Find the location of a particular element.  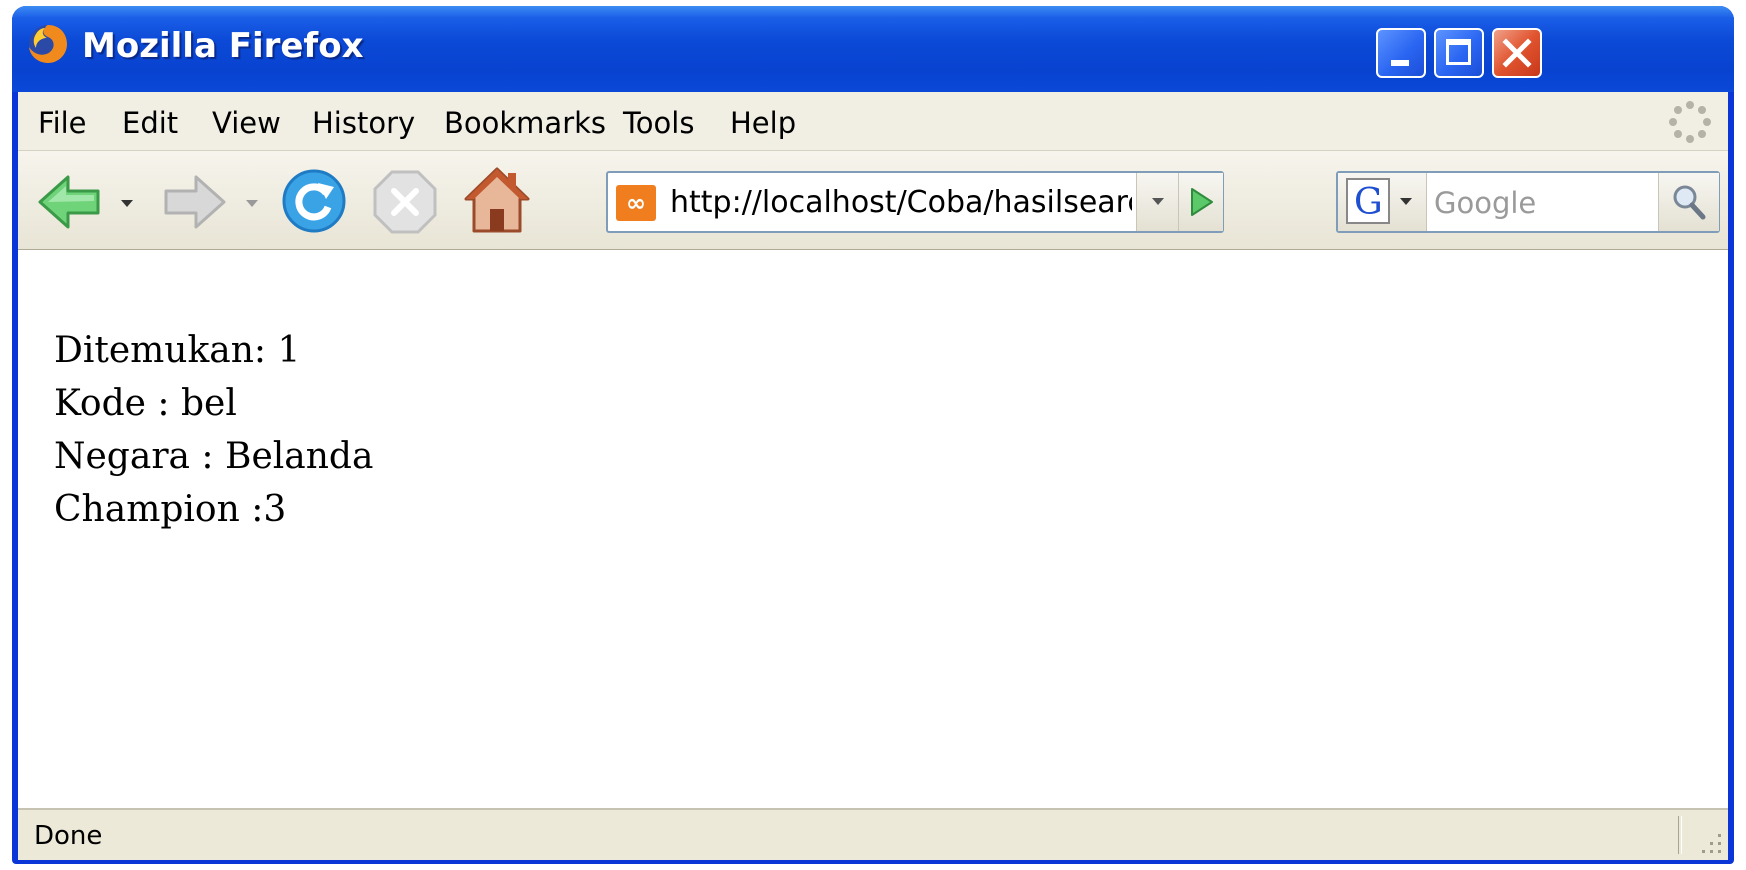

search-icon is located at coordinates (1689, 202).